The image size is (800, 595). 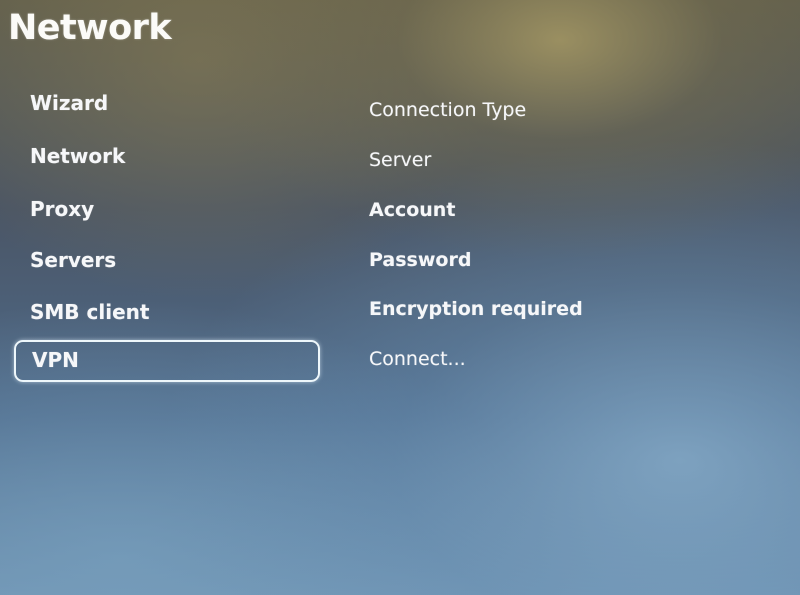 What do you see at coordinates (400, 160) in the screenshot?
I see `option-server: Server` at bounding box center [400, 160].